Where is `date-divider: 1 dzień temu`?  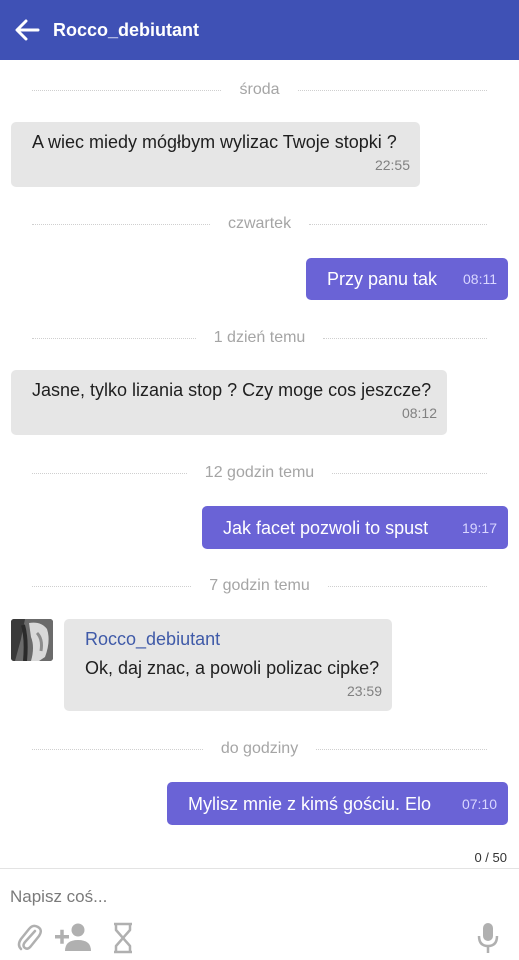
date-divider: 1 dzień temu is located at coordinates (260, 338).